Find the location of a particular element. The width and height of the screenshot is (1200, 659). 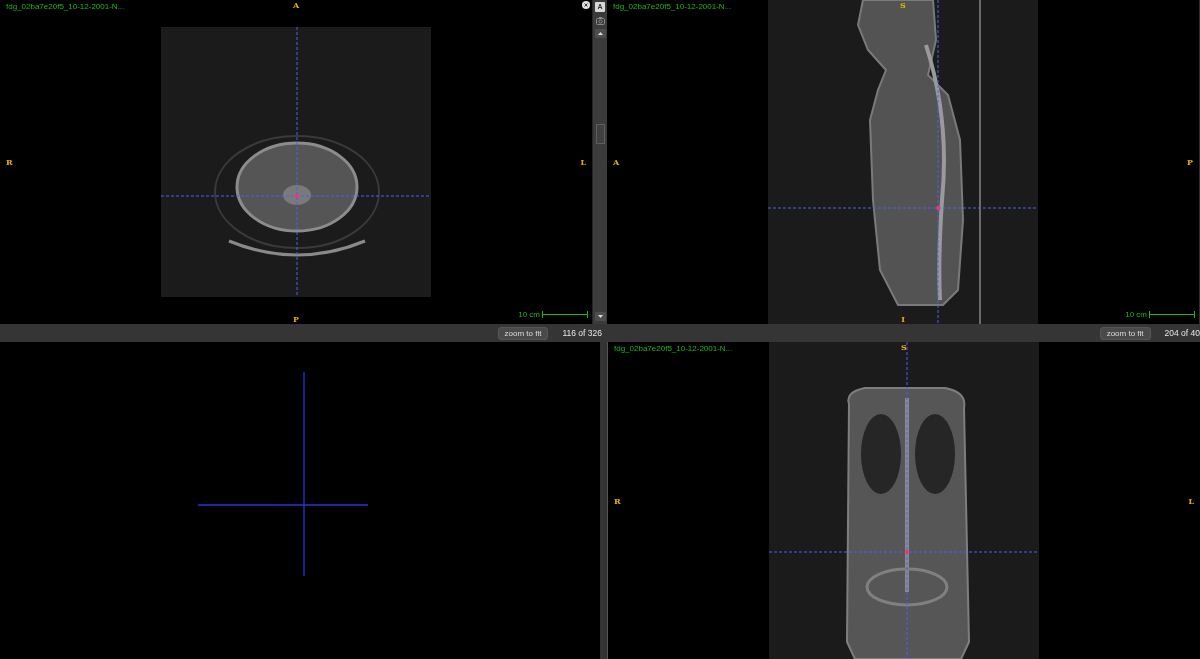

scroll-up-button is located at coordinates (600, 33).